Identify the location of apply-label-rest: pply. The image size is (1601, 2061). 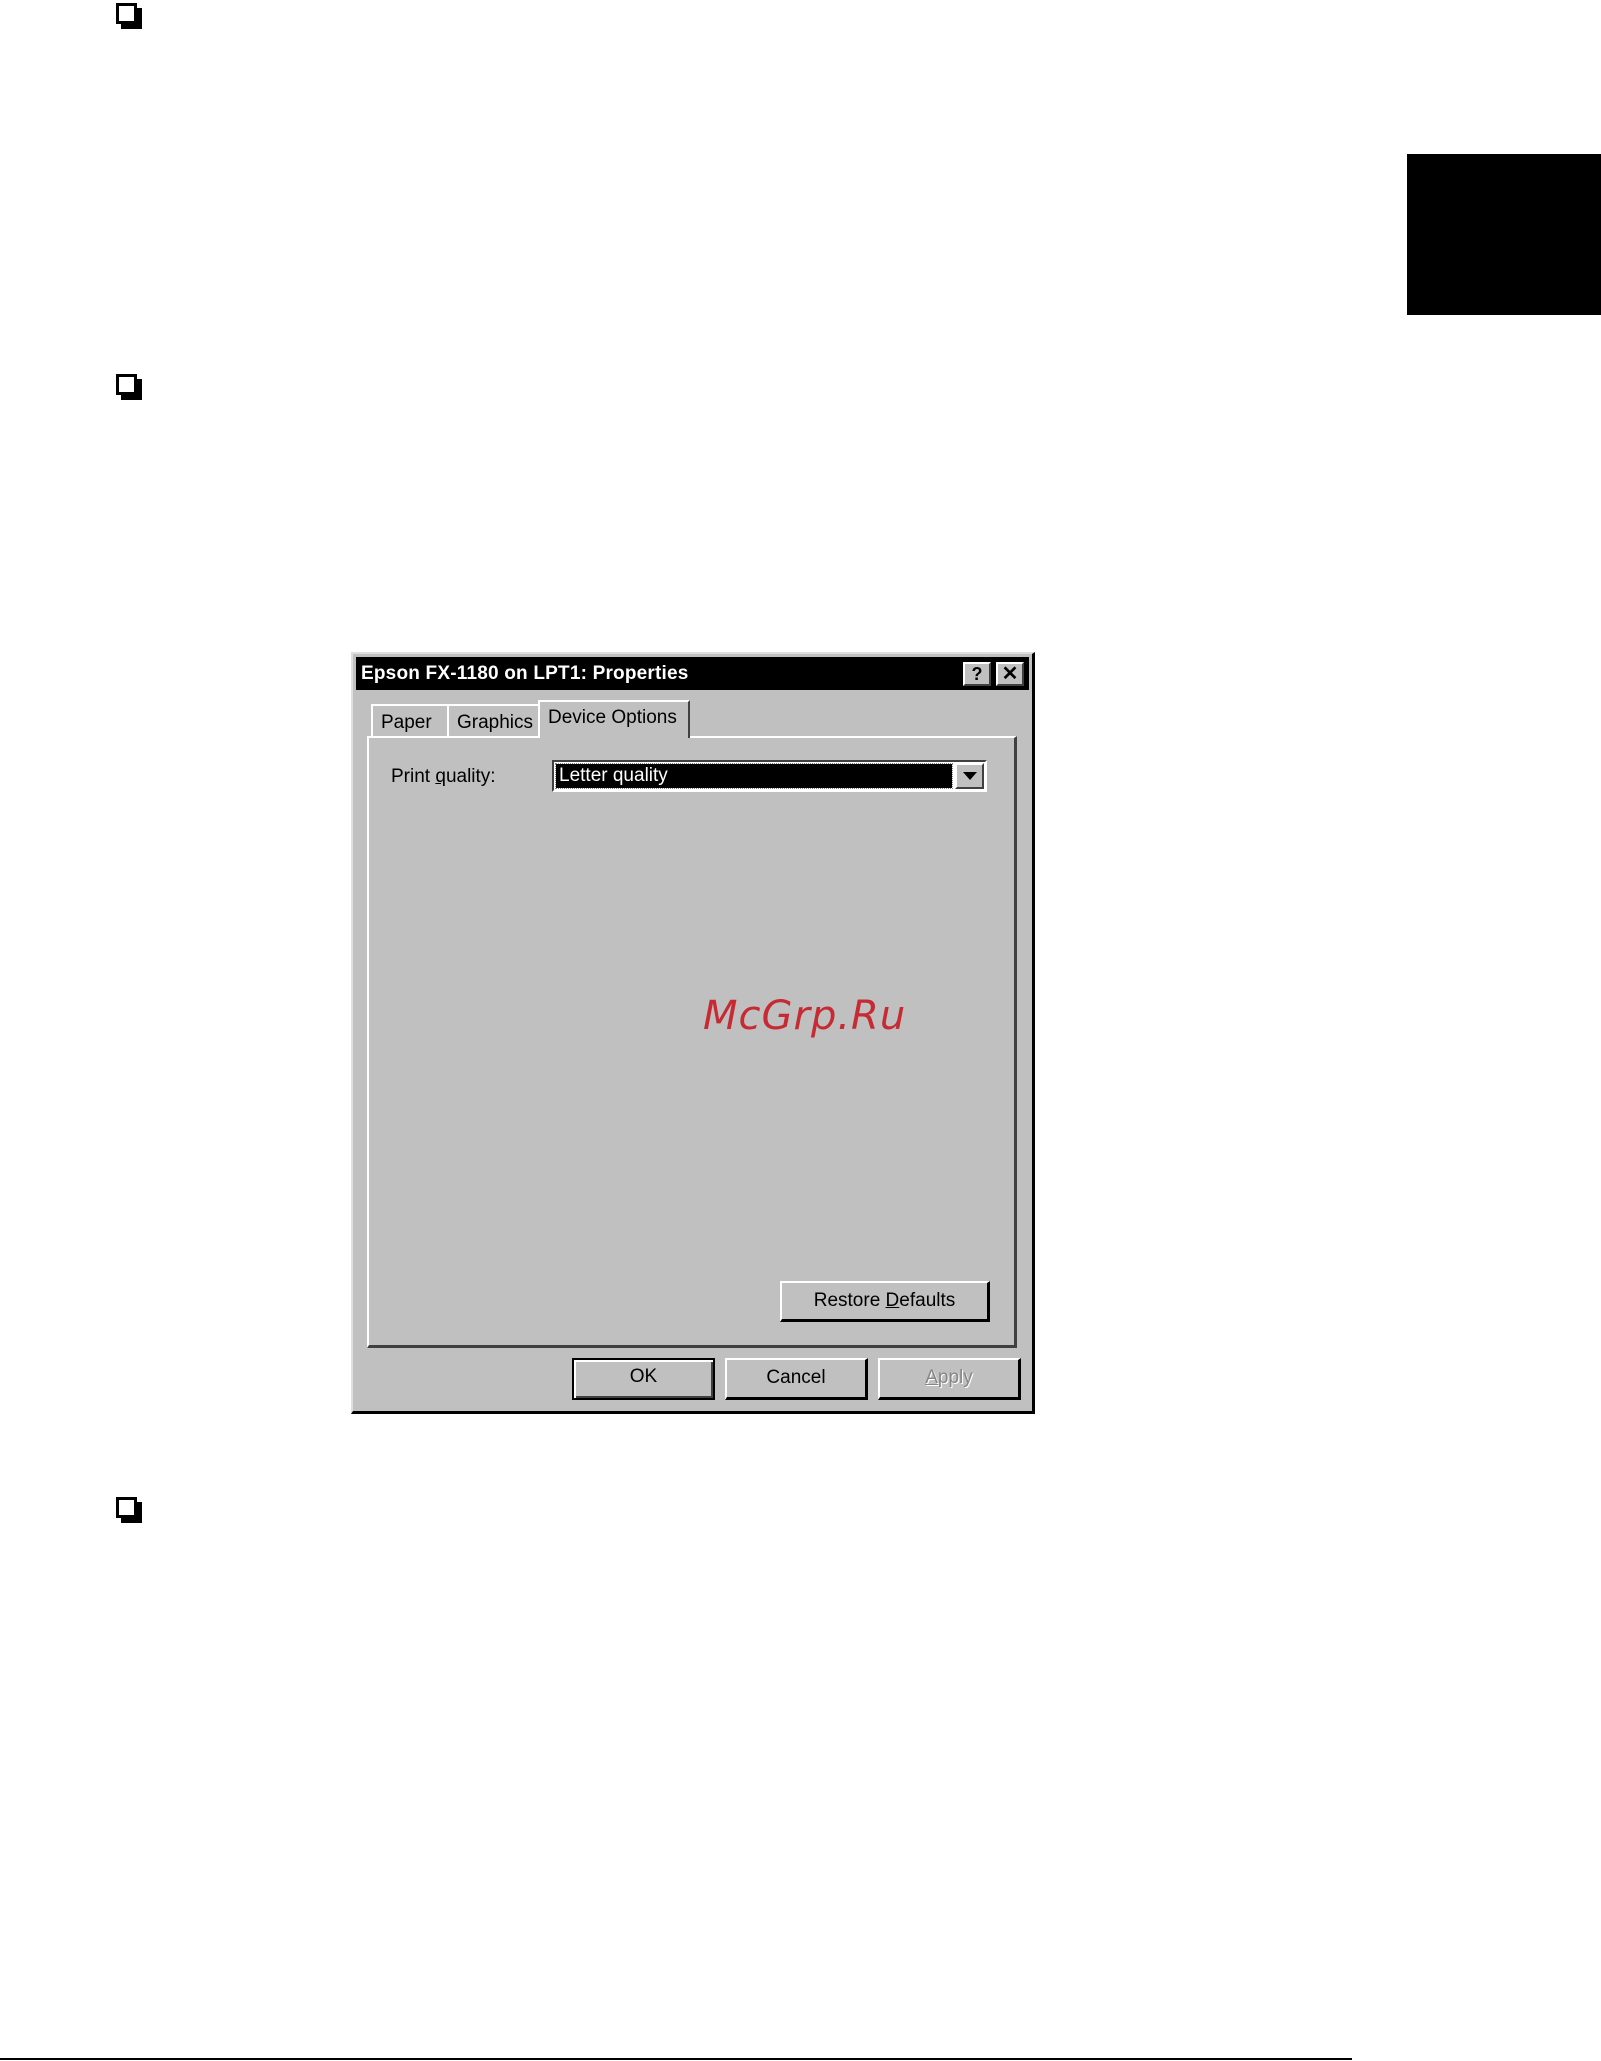
(955, 1377).